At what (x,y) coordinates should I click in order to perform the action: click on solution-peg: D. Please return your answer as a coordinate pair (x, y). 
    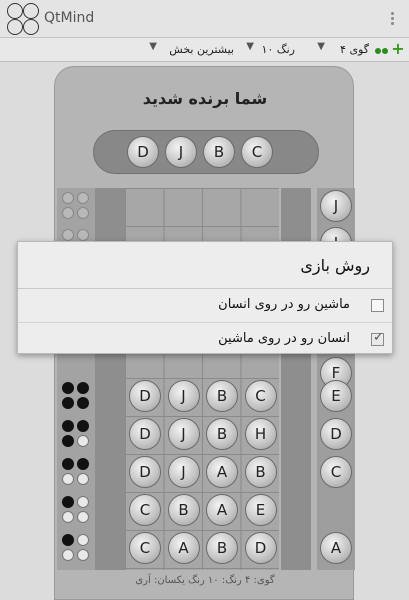
    Looking at the image, I should click on (143, 152).